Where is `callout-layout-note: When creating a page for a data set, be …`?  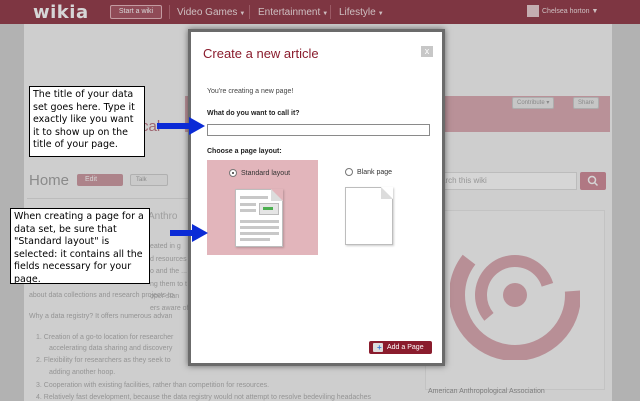 callout-layout-note: When creating a page for a data set, be … is located at coordinates (80, 246).